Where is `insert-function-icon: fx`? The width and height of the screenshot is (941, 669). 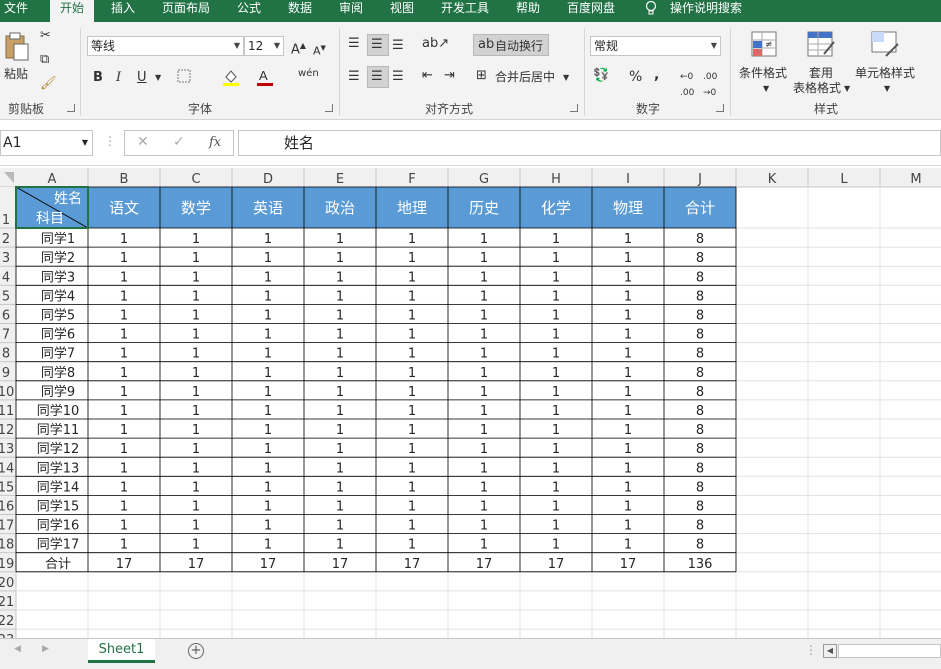 insert-function-icon: fx is located at coordinates (215, 142).